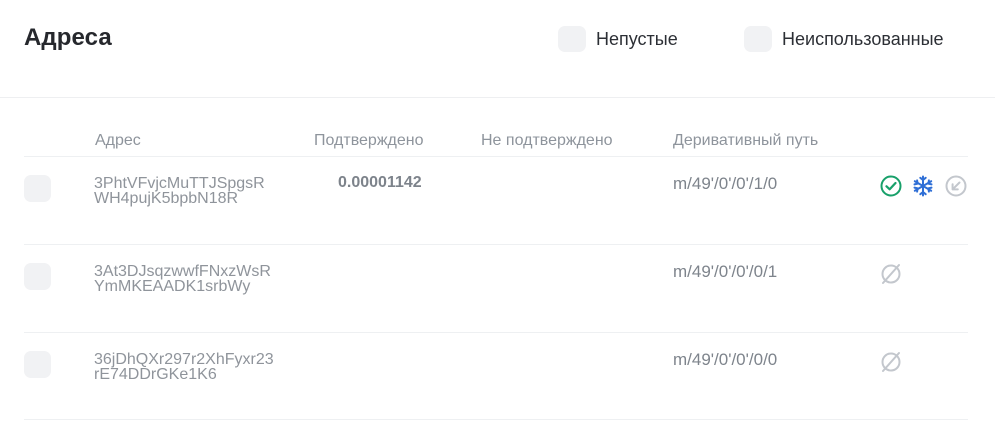  I want to click on filter-unused-checkbox, so click(758, 39).